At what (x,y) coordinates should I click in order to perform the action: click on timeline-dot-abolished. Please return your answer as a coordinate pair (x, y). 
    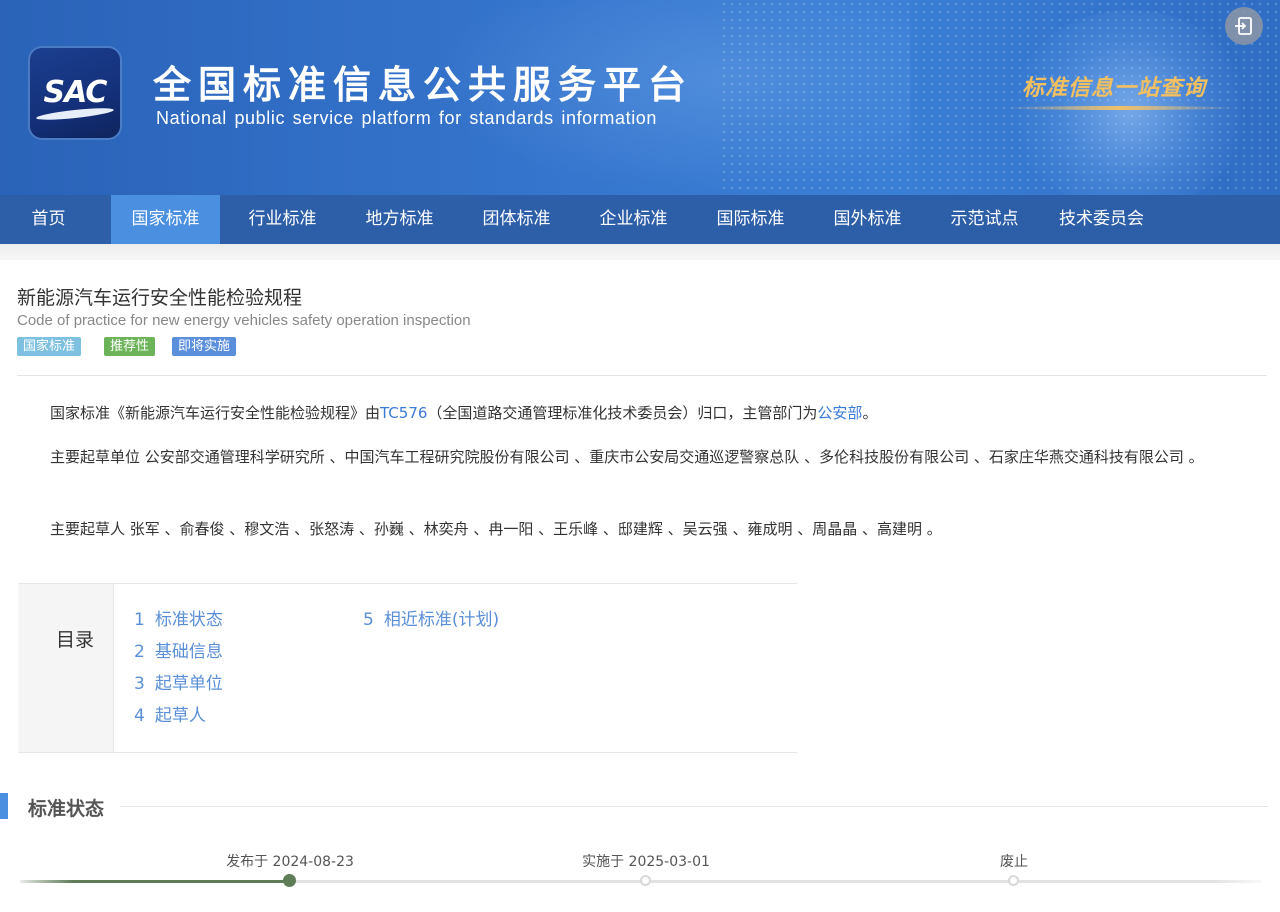
    Looking at the image, I should click on (1013, 880).